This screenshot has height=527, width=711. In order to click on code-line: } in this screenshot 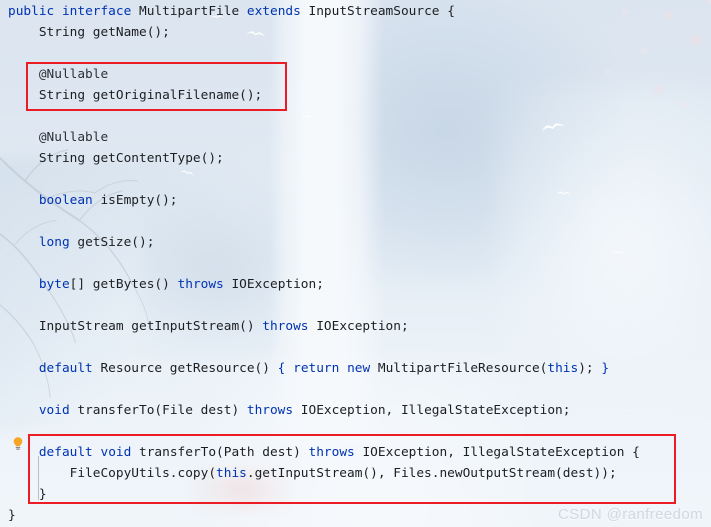, I will do `click(355, 494)`.